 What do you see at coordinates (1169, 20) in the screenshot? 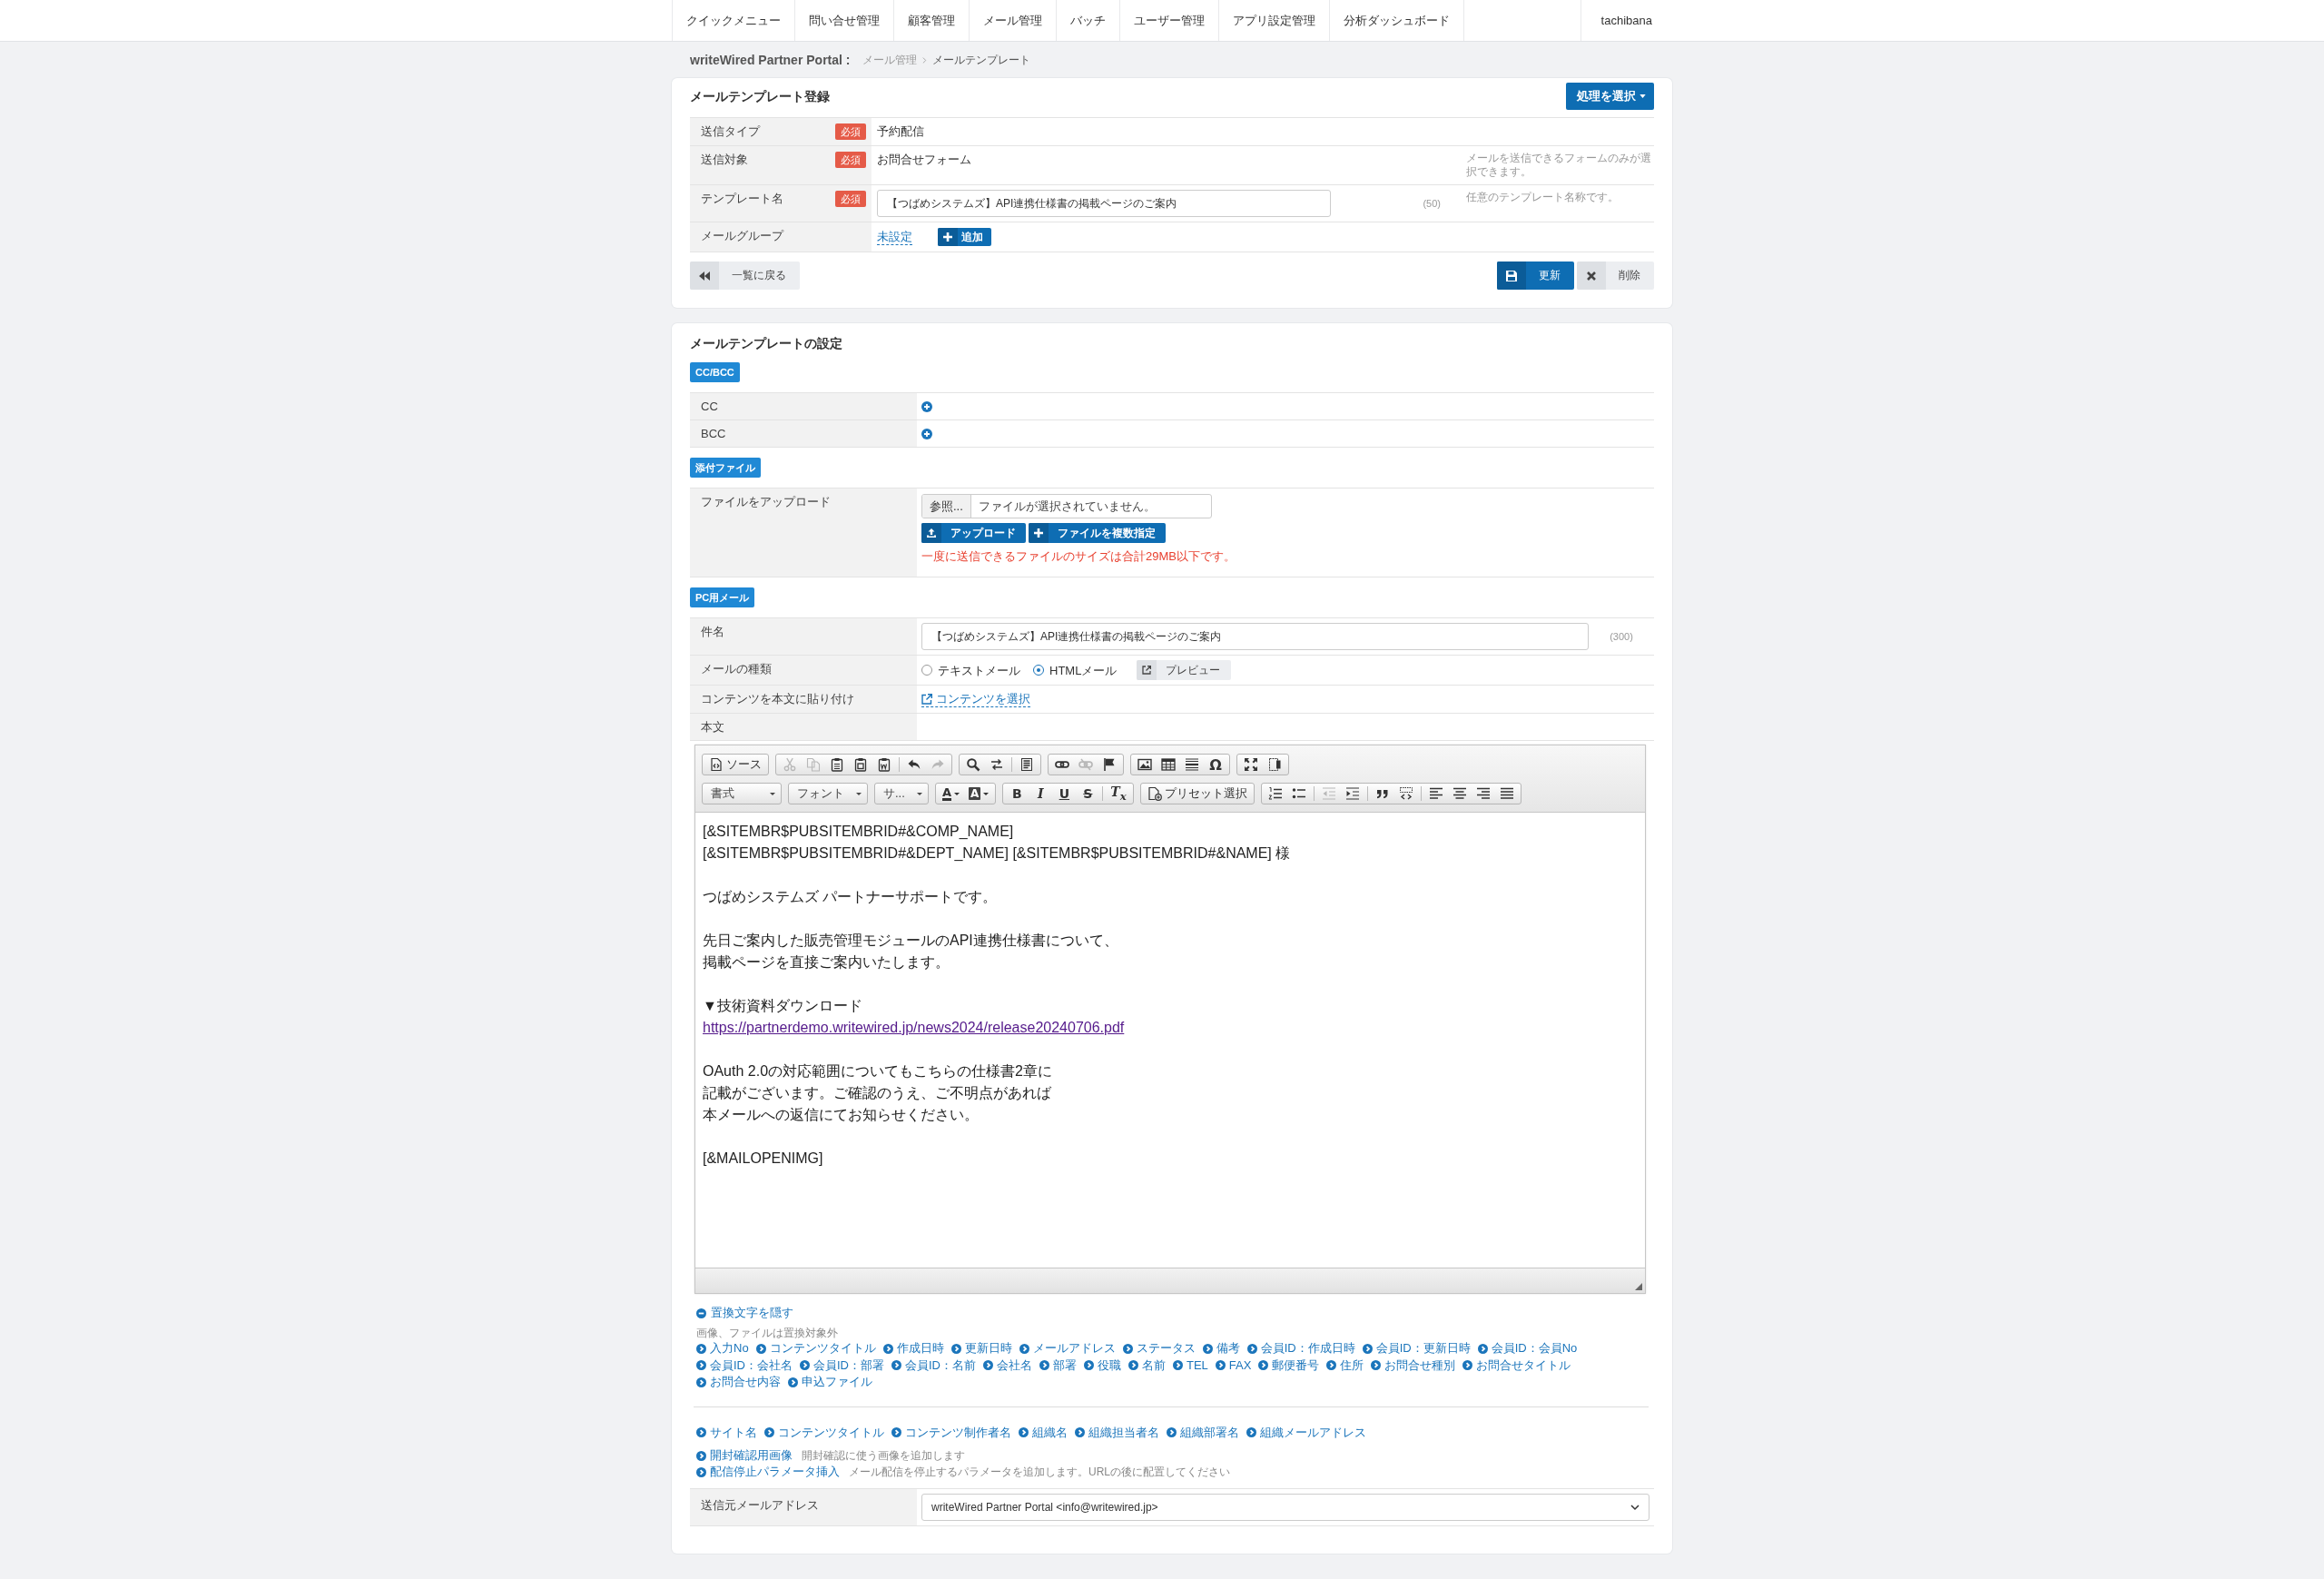
I see `nav-menu-item: ユーザー管理` at bounding box center [1169, 20].